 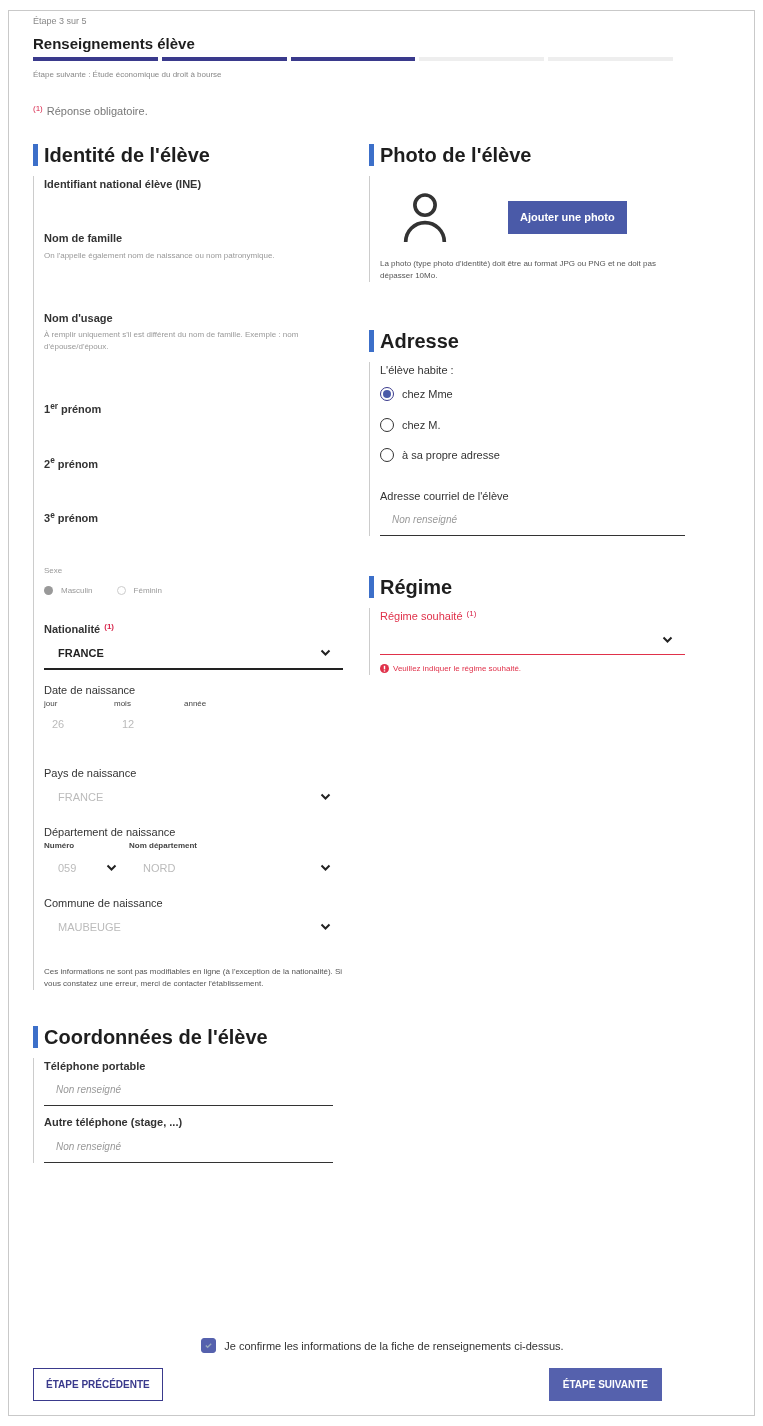 What do you see at coordinates (421, 616) in the screenshot?
I see `field-label: Régime souhaité` at bounding box center [421, 616].